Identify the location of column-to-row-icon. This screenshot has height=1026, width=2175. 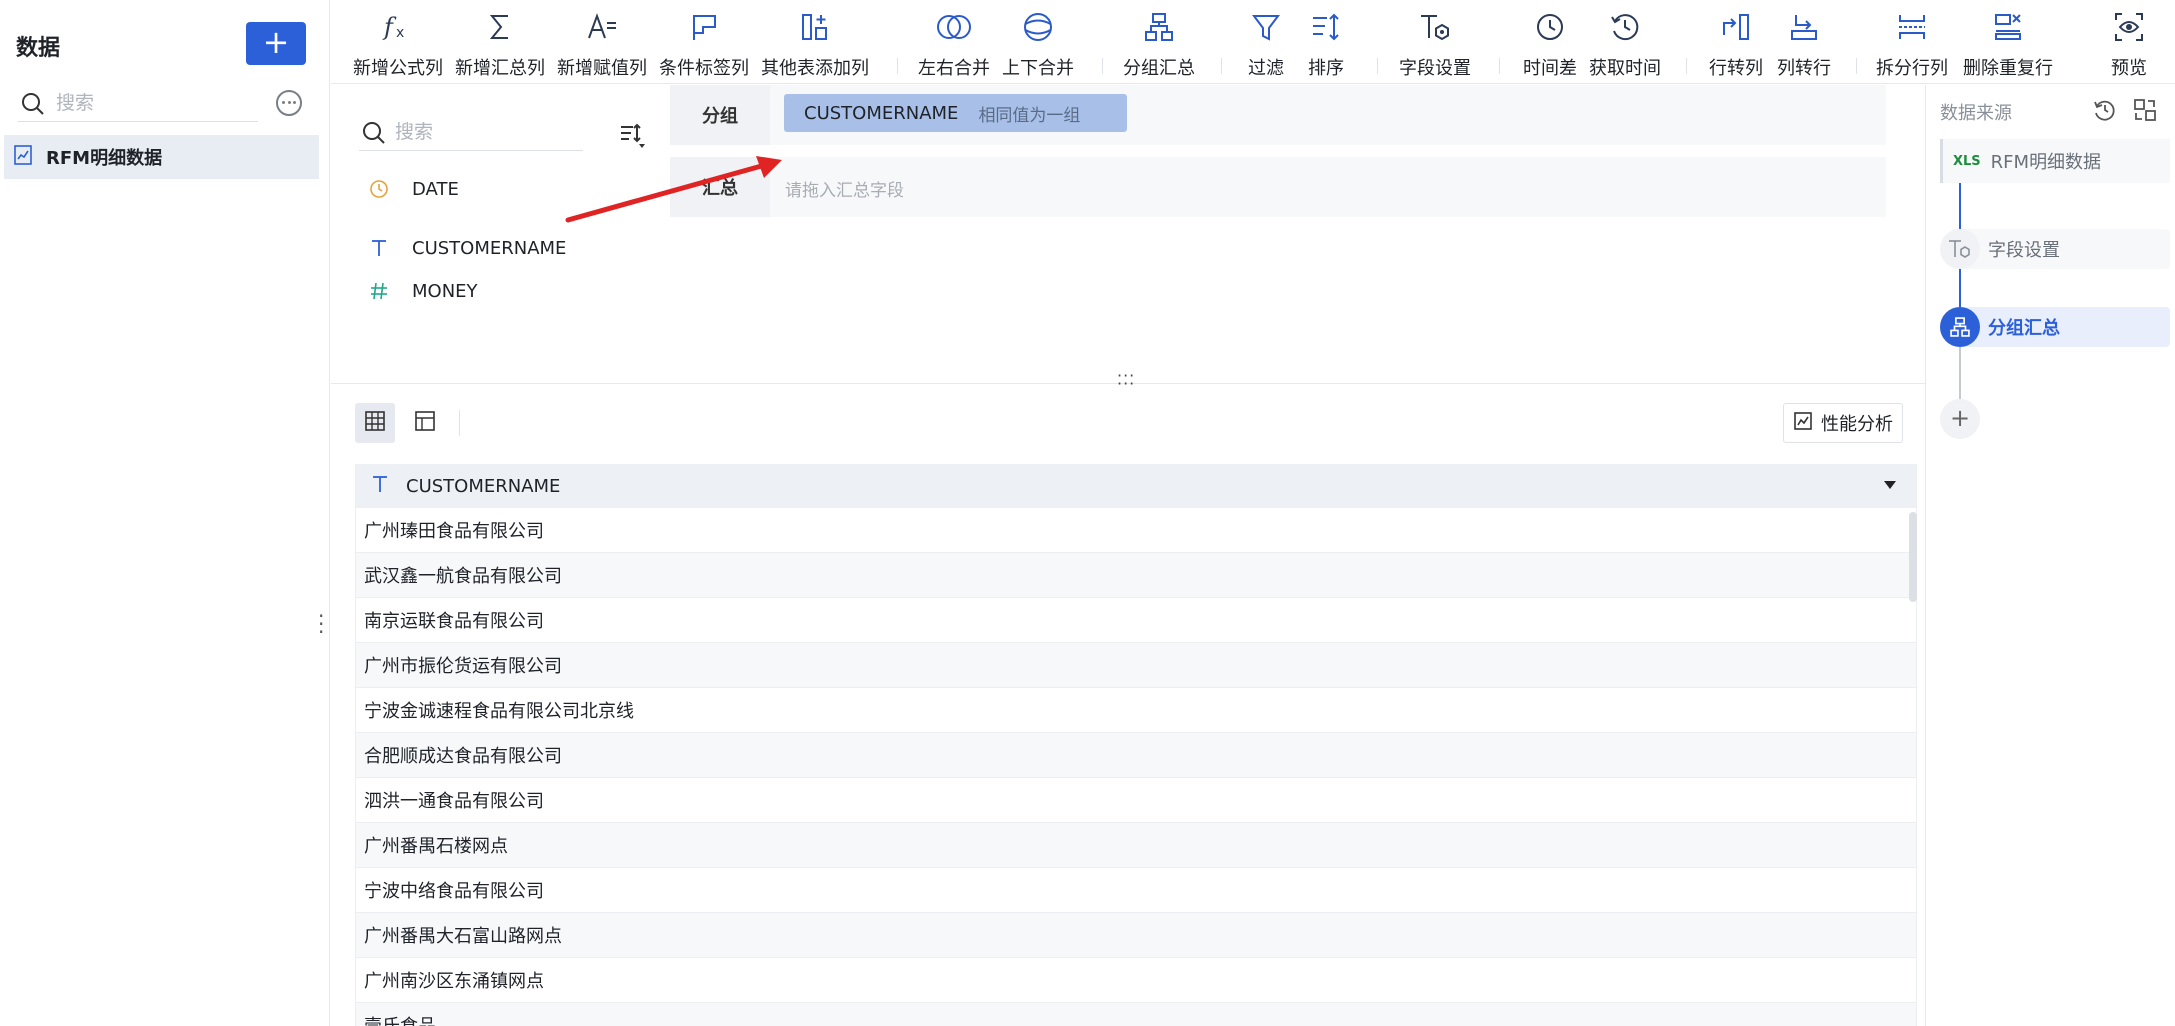
(1804, 27).